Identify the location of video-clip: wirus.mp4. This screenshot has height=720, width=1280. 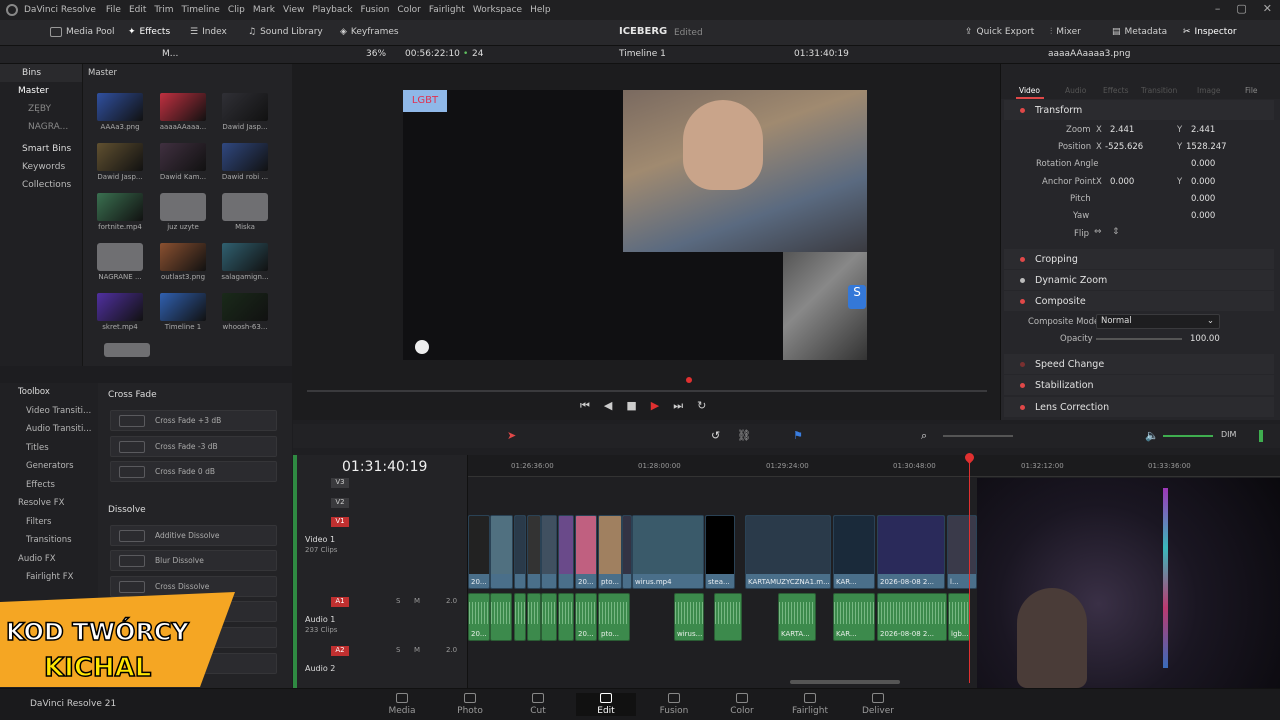
(668, 552).